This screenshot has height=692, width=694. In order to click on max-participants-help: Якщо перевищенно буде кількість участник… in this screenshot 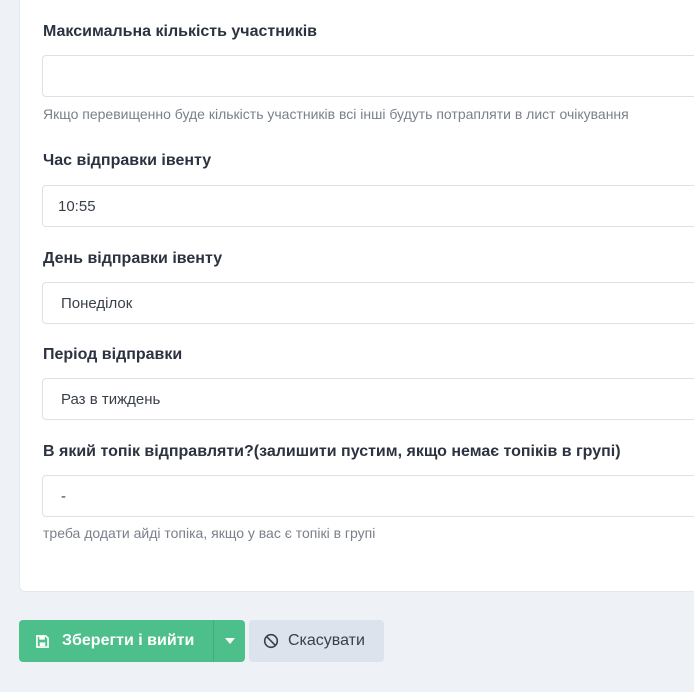, I will do `click(336, 114)`.